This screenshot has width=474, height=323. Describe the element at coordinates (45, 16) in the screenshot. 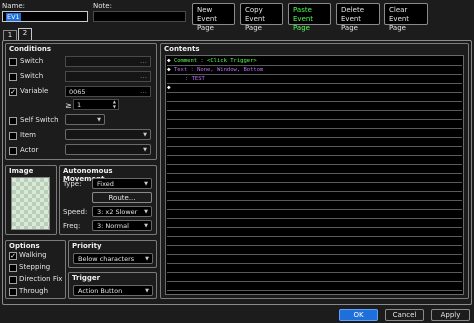

I see `name-input: EV1` at that location.